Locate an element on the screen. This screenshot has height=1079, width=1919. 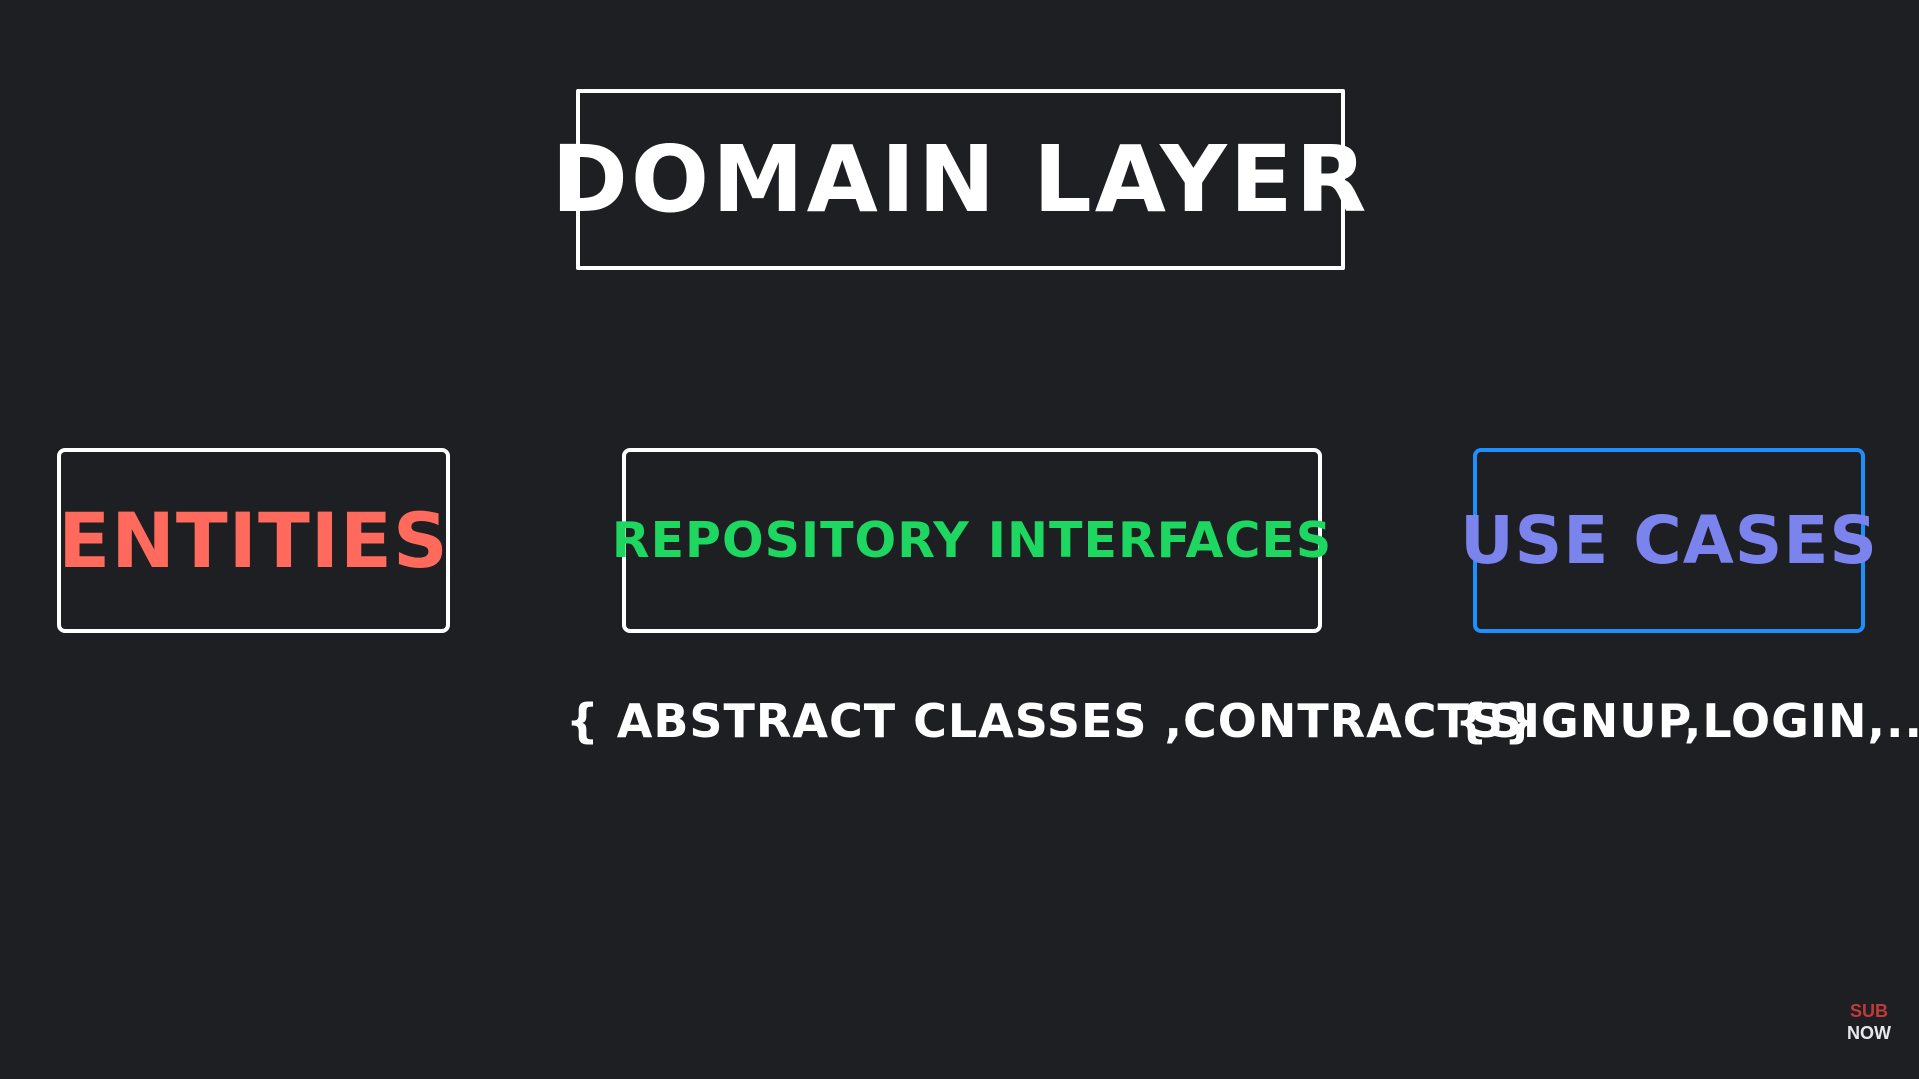
title-label: DOMAIN LAYER is located at coordinates (960, 179).